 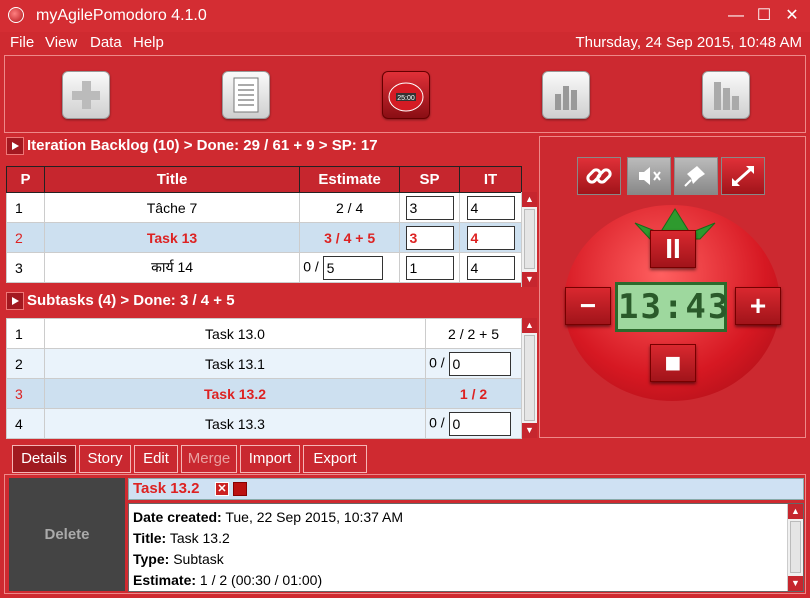 What do you see at coordinates (312, 517) in the screenshot?
I see `detail-value: Tue, 22 Sep 2015, 10:37 AM` at bounding box center [312, 517].